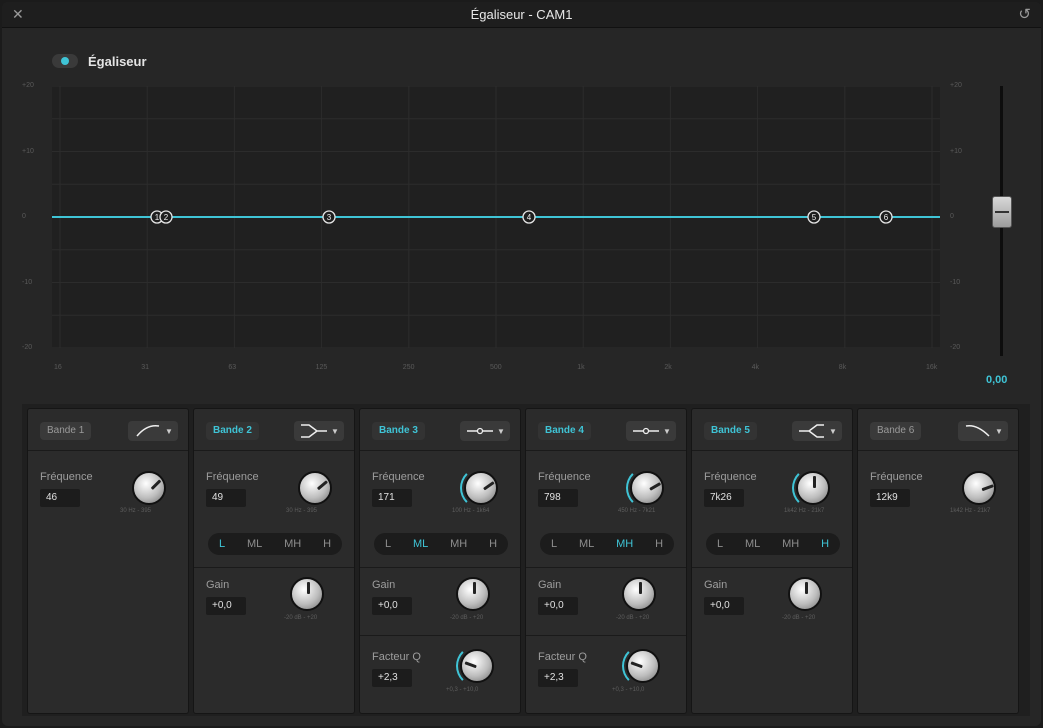 Image resolution: width=1043 pixels, height=728 pixels. What do you see at coordinates (987, 238) in the screenshot?
I see `output-fader: 0,00` at bounding box center [987, 238].